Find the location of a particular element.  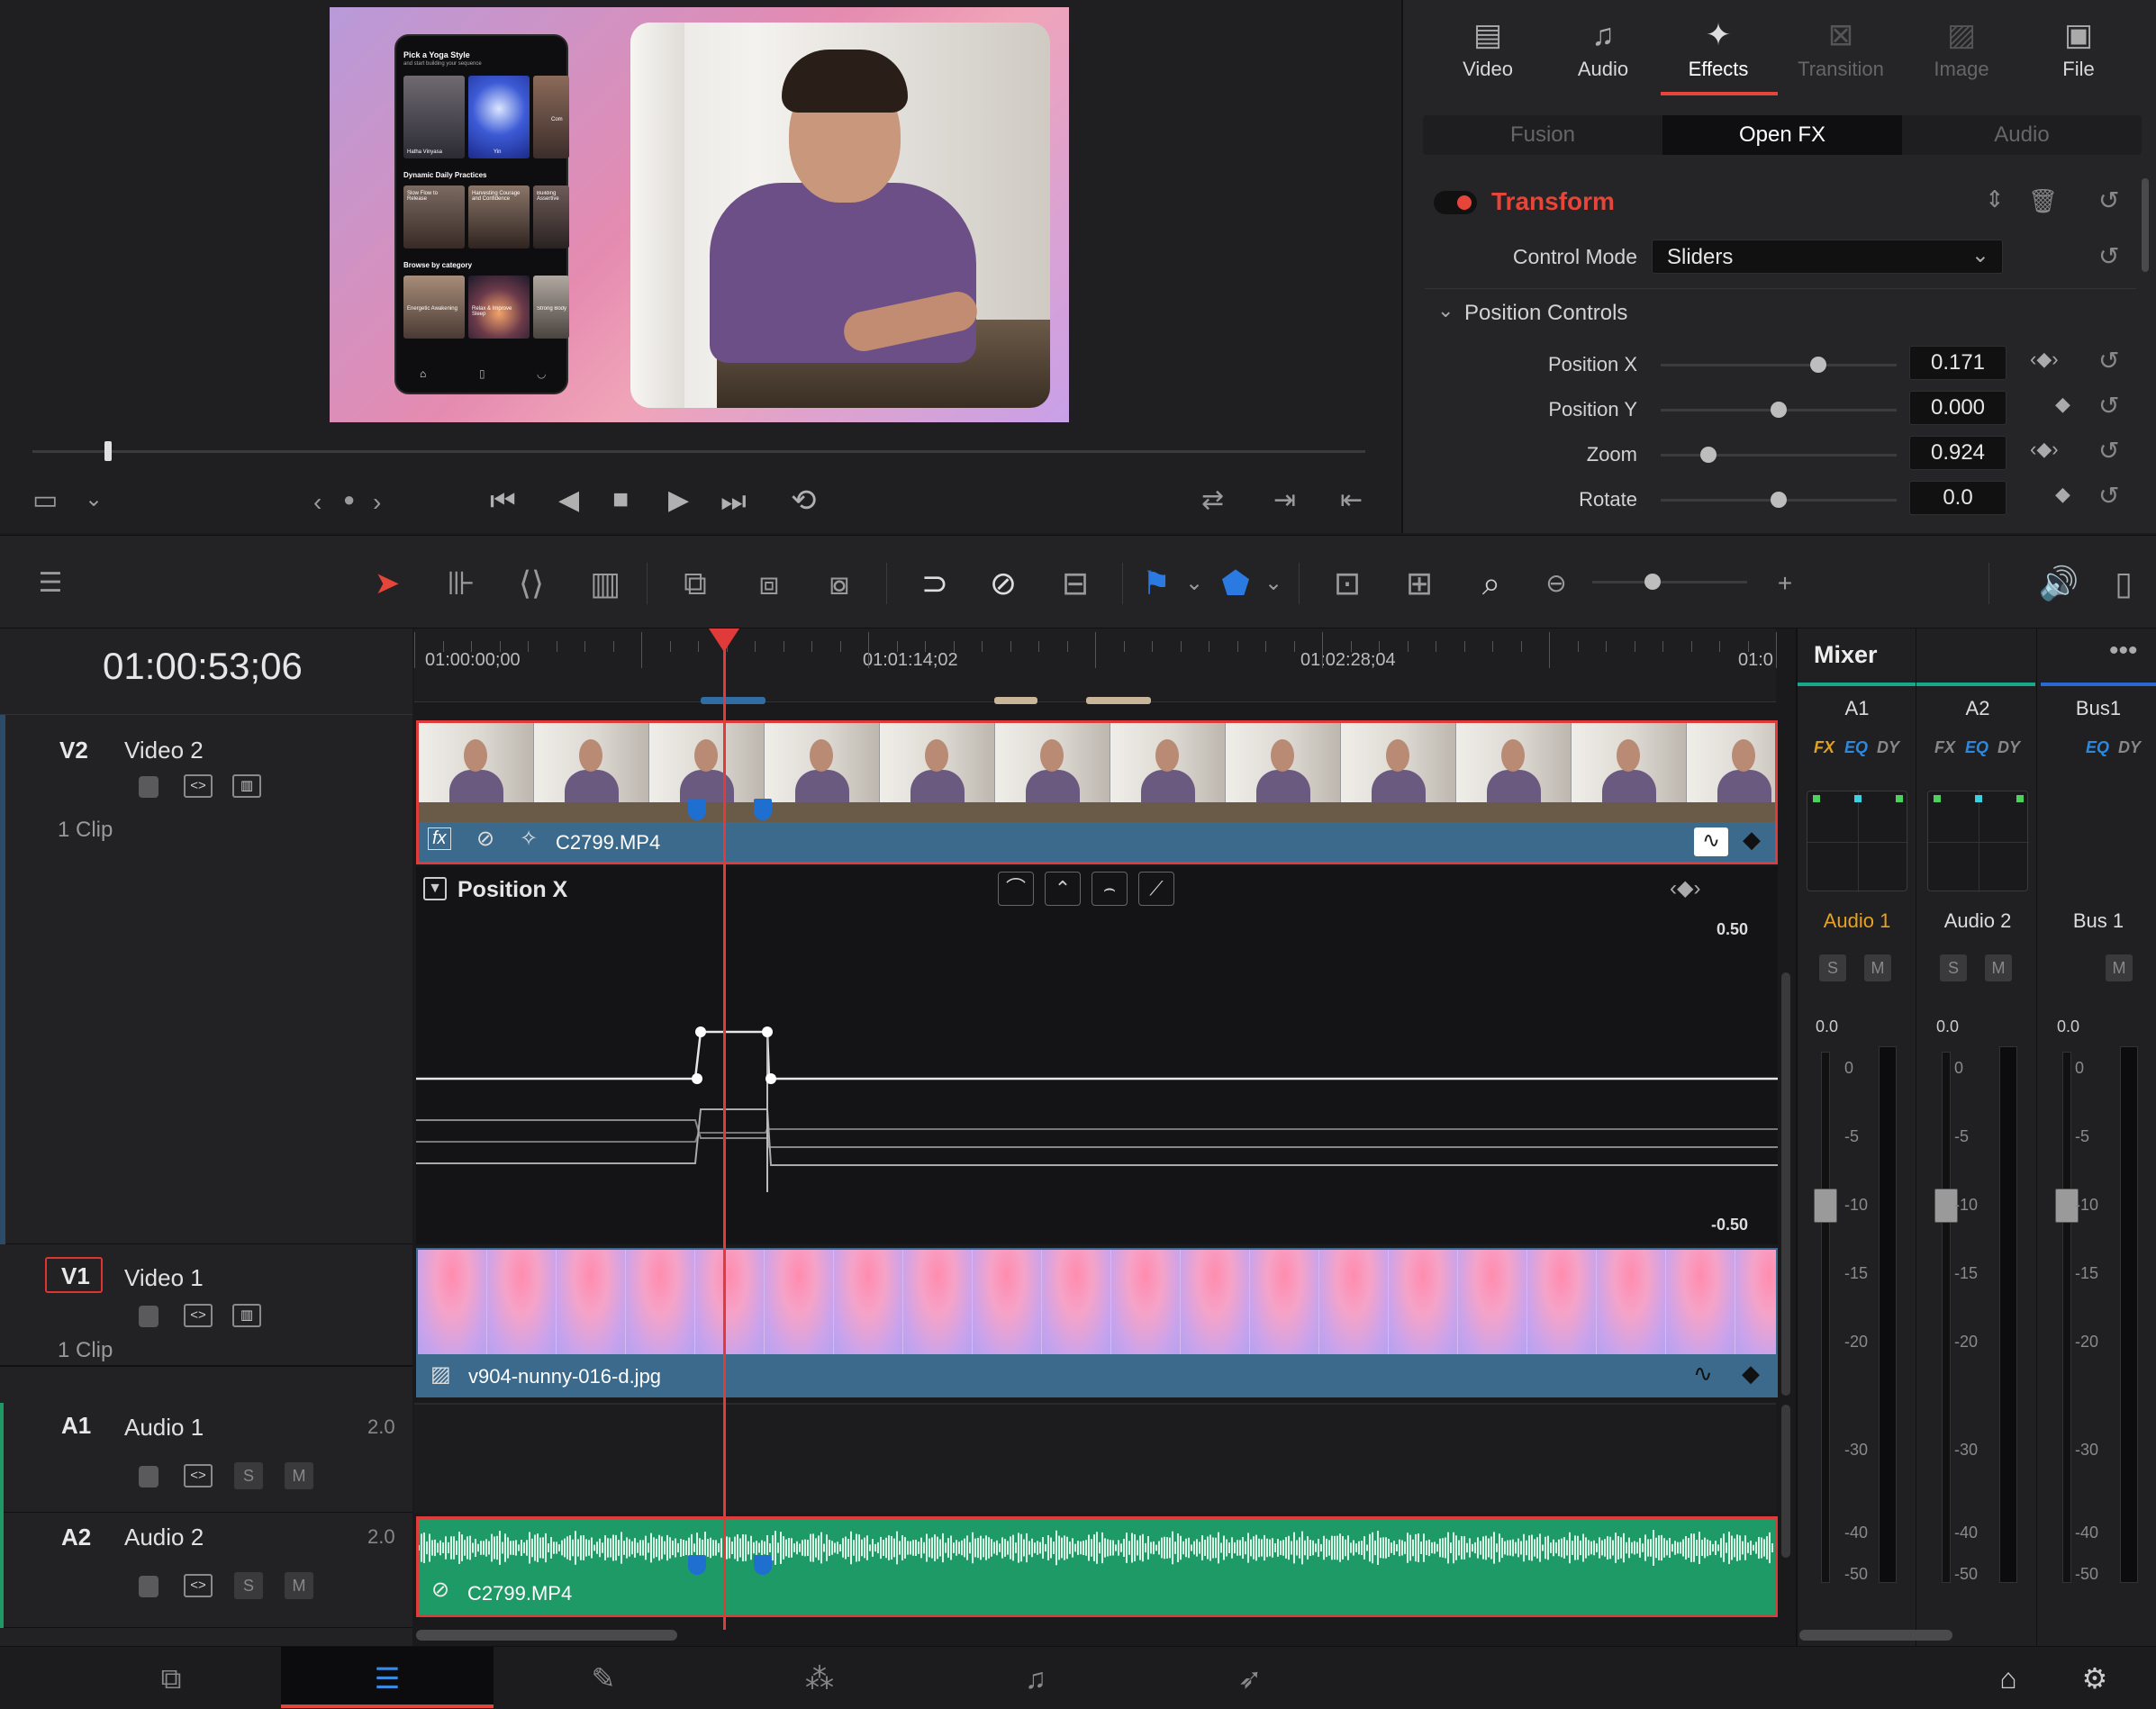

mixer-0-mute: M is located at coordinates (1878, 967).